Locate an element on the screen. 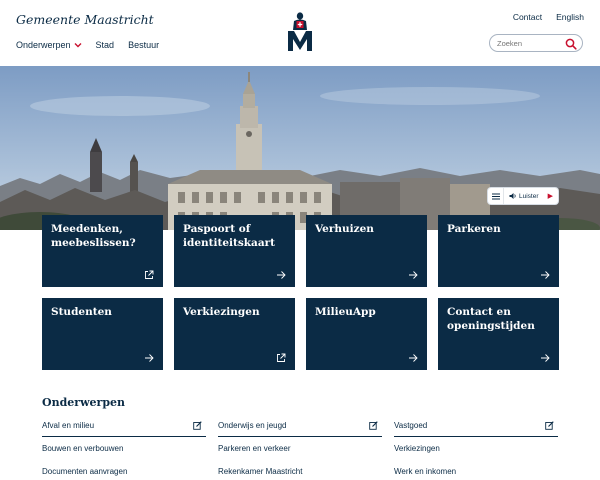 The width and height of the screenshot is (600, 480). topics-heading: Onderwerpen is located at coordinates (84, 402).